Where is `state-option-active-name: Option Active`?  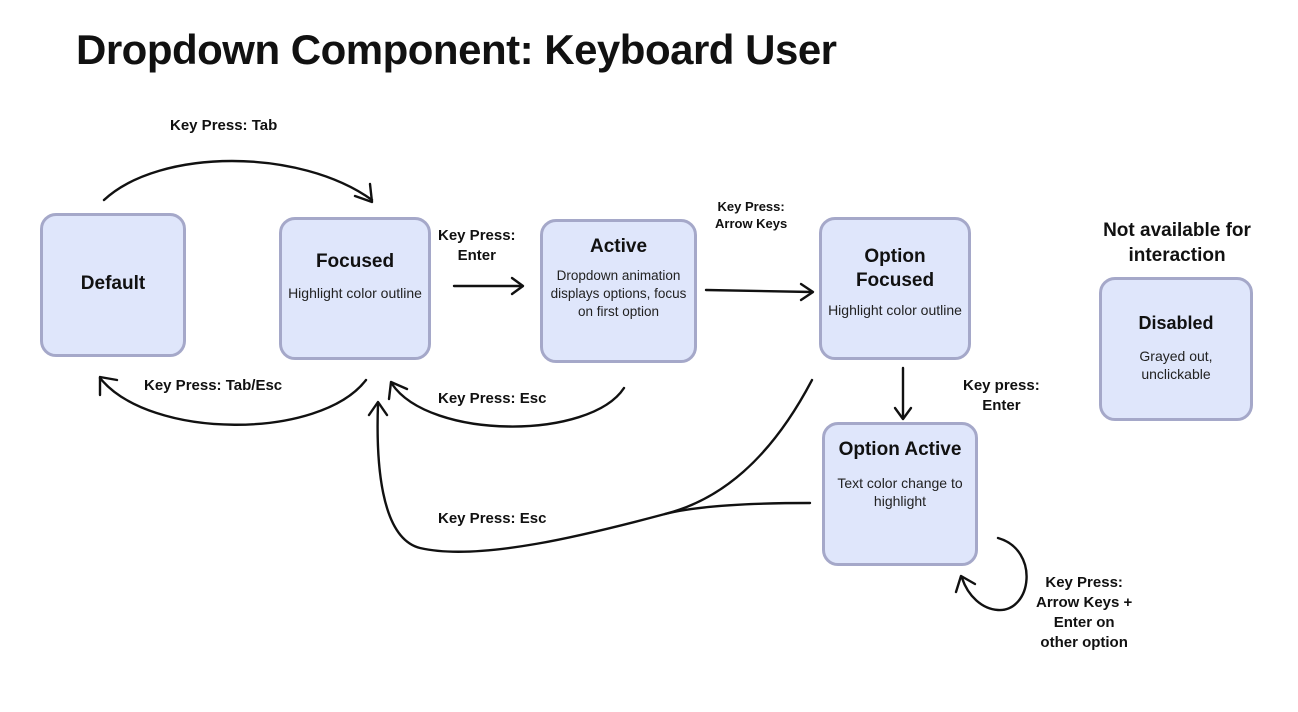 state-option-active-name: Option Active is located at coordinates (900, 449).